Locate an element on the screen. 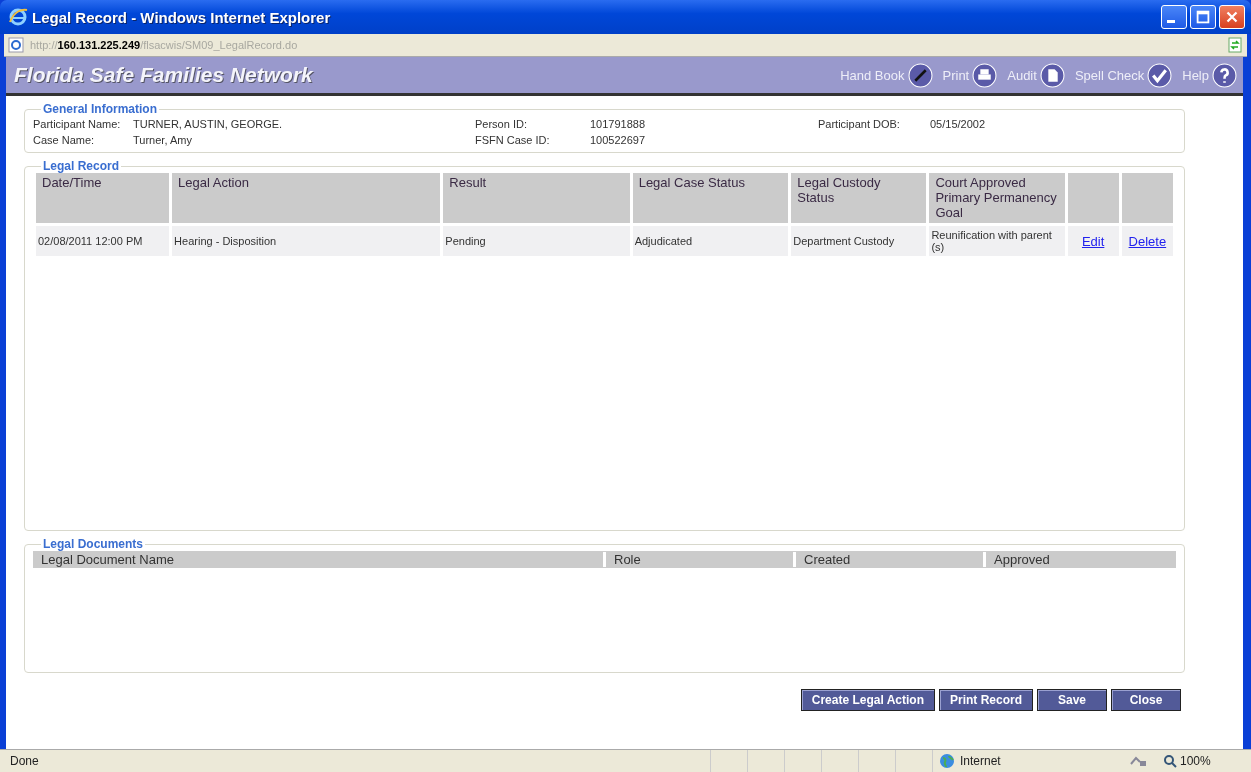 The width and height of the screenshot is (1251, 772). close-button is located at coordinates (1232, 17).